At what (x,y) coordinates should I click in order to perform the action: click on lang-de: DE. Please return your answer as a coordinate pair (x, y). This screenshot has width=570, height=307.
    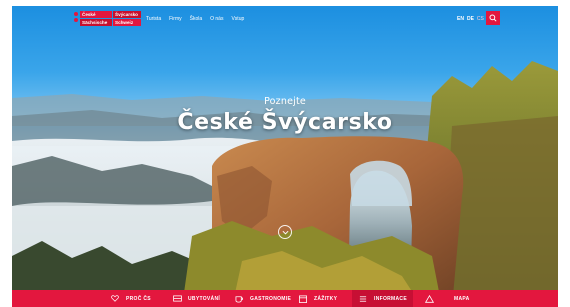
    Looking at the image, I should click on (470, 19).